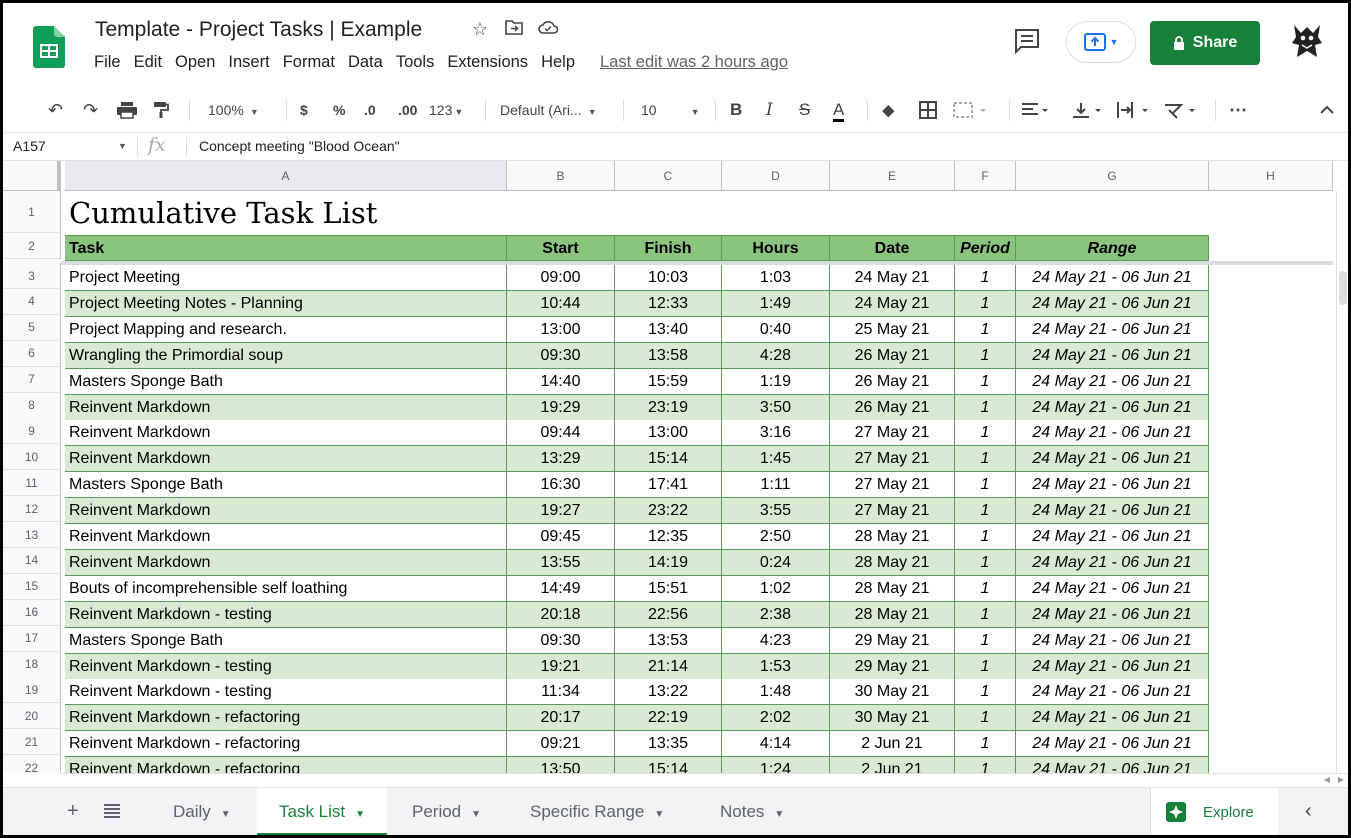 Image resolution: width=1351 pixels, height=838 pixels. Describe the element at coordinates (776, 176) in the screenshot. I see `column-header-d: D` at that location.